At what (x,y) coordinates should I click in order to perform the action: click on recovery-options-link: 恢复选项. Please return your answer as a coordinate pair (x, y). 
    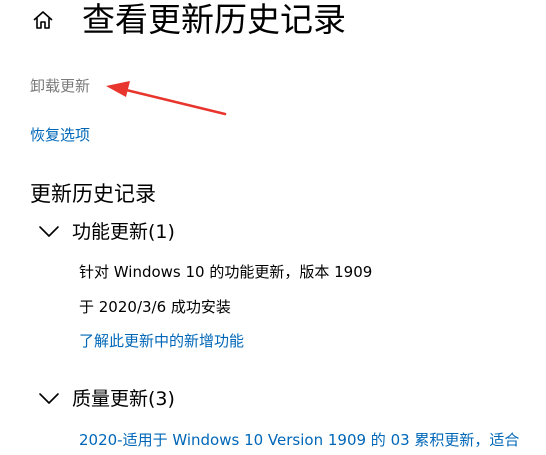
    Looking at the image, I should click on (60, 135).